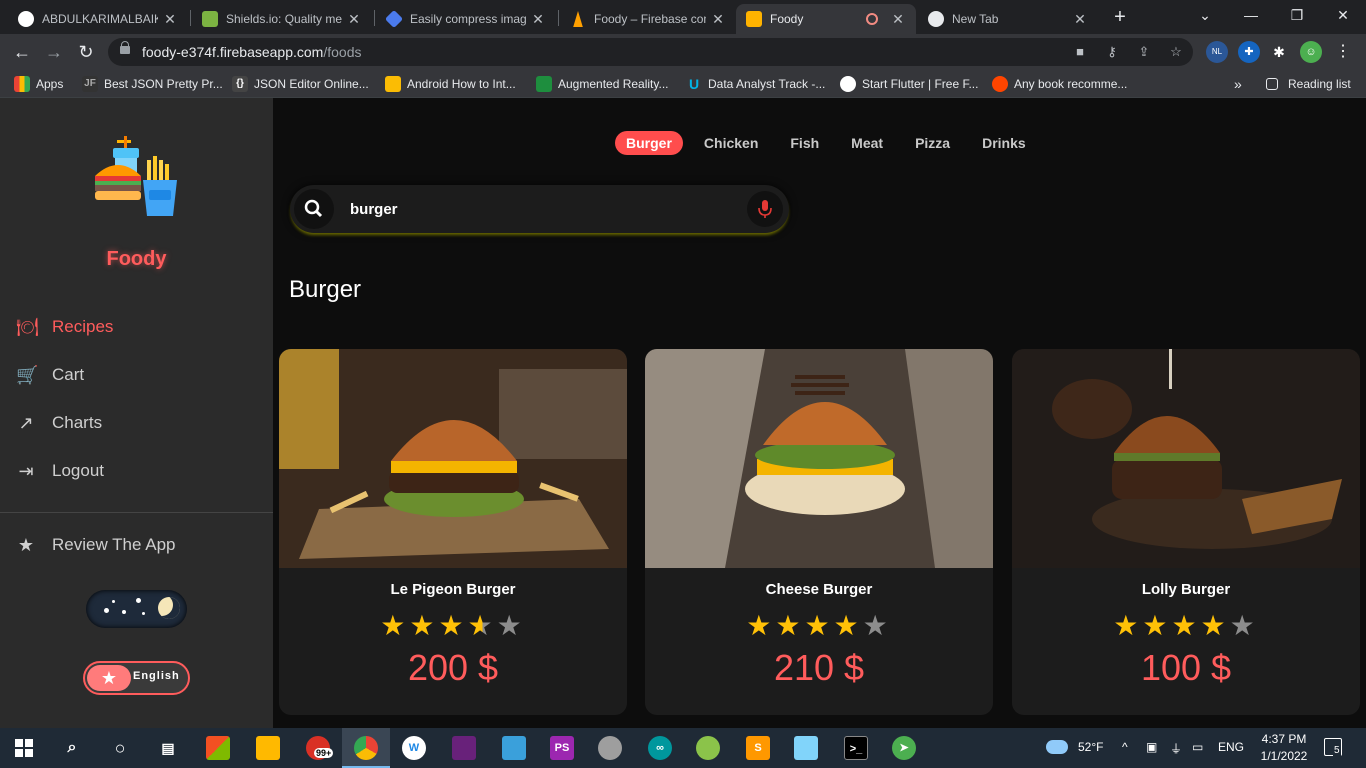  What do you see at coordinates (464, 748) in the screenshot?
I see `visual-studio-icon` at bounding box center [464, 748].